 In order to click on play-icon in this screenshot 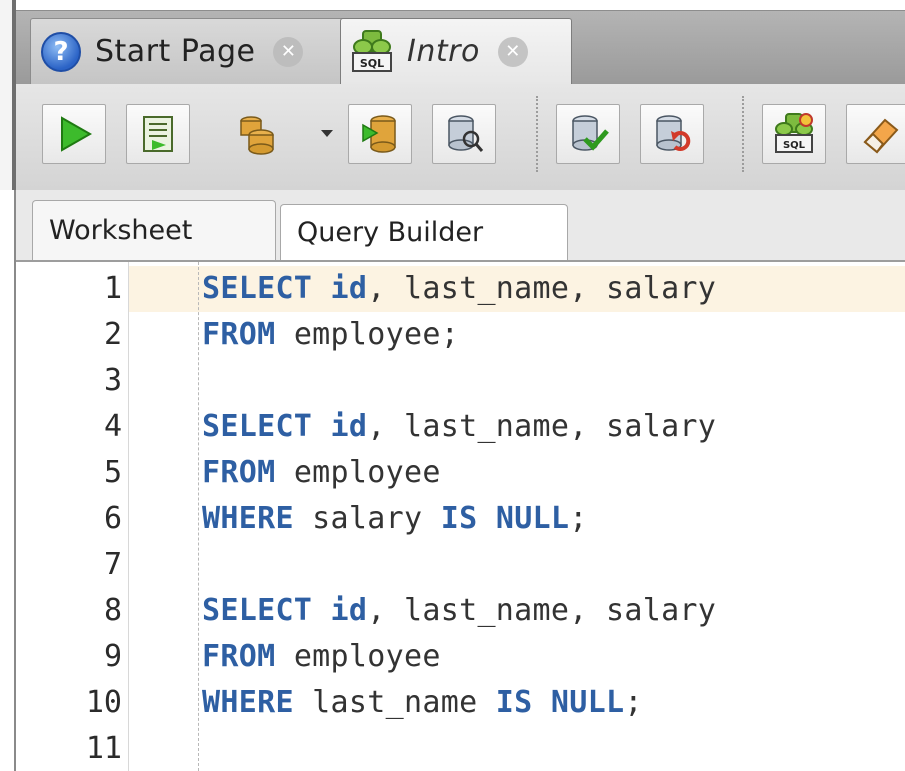, I will do `click(74, 134)`.